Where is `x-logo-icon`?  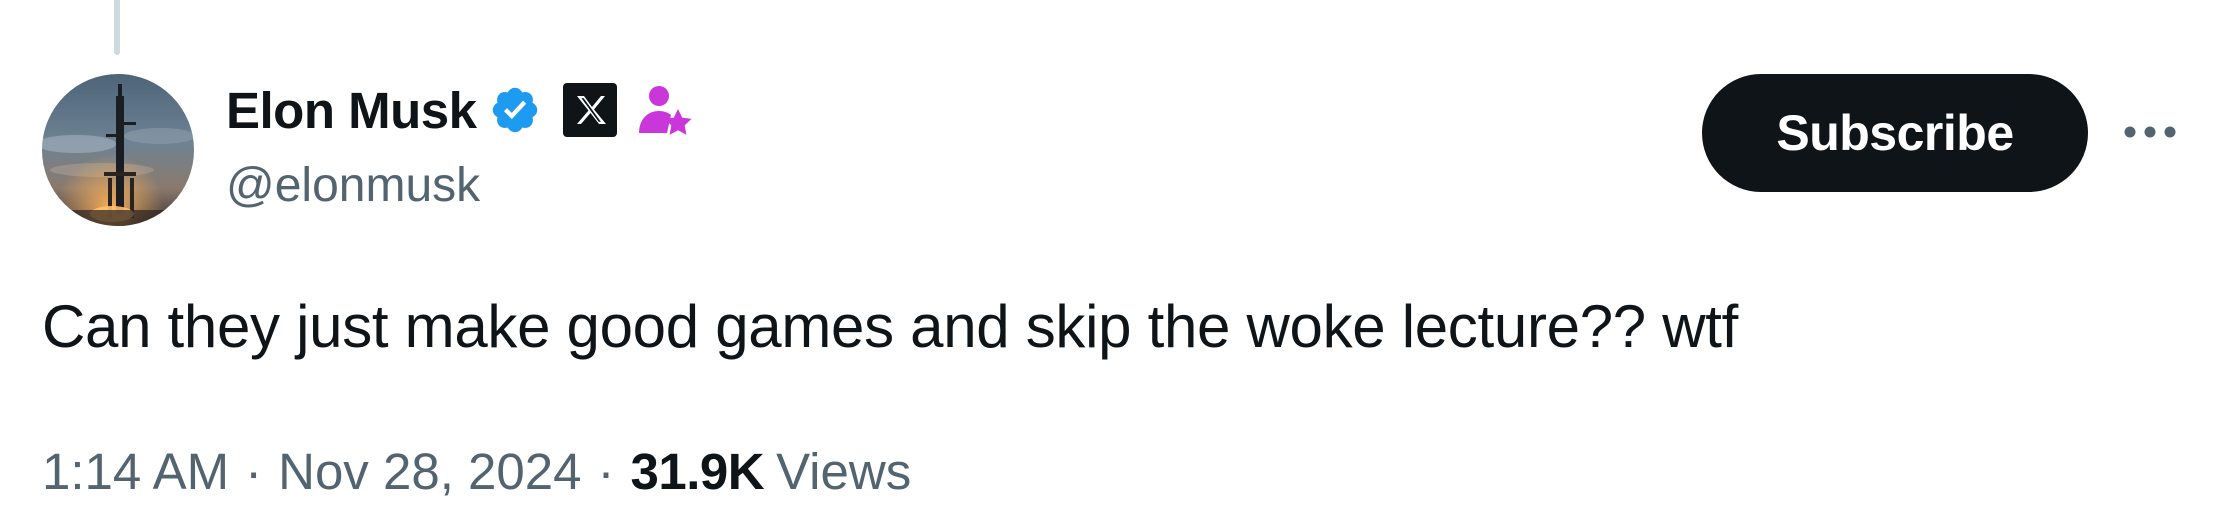 x-logo-icon is located at coordinates (589, 110).